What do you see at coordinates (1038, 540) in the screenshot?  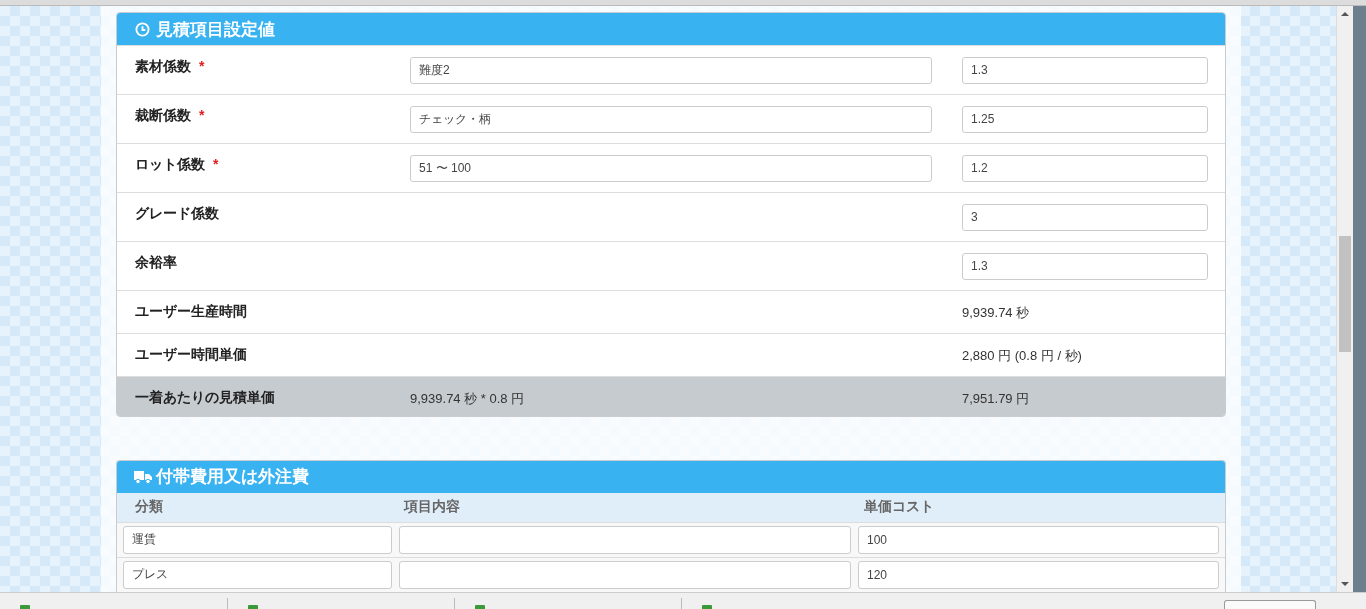 I see `cost-field: 100` at bounding box center [1038, 540].